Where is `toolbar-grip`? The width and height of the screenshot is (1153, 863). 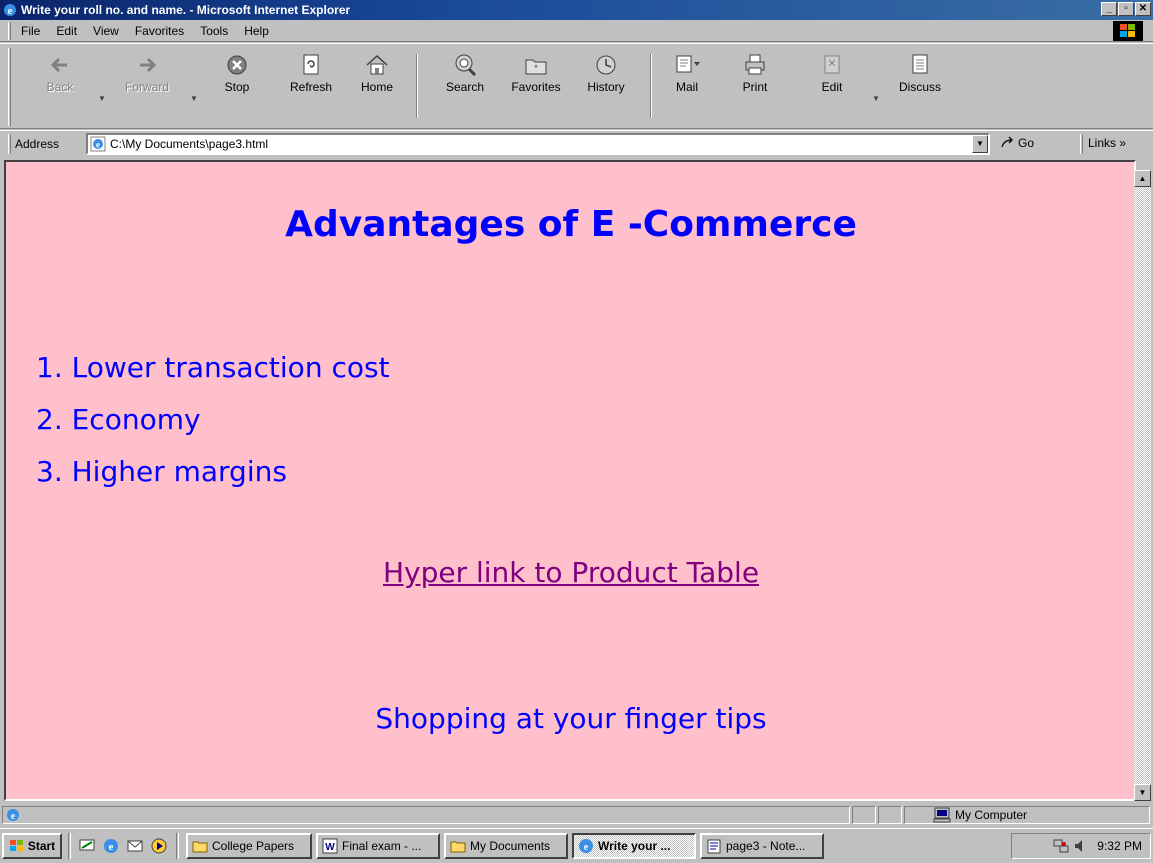
toolbar-grip is located at coordinates (9, 87).